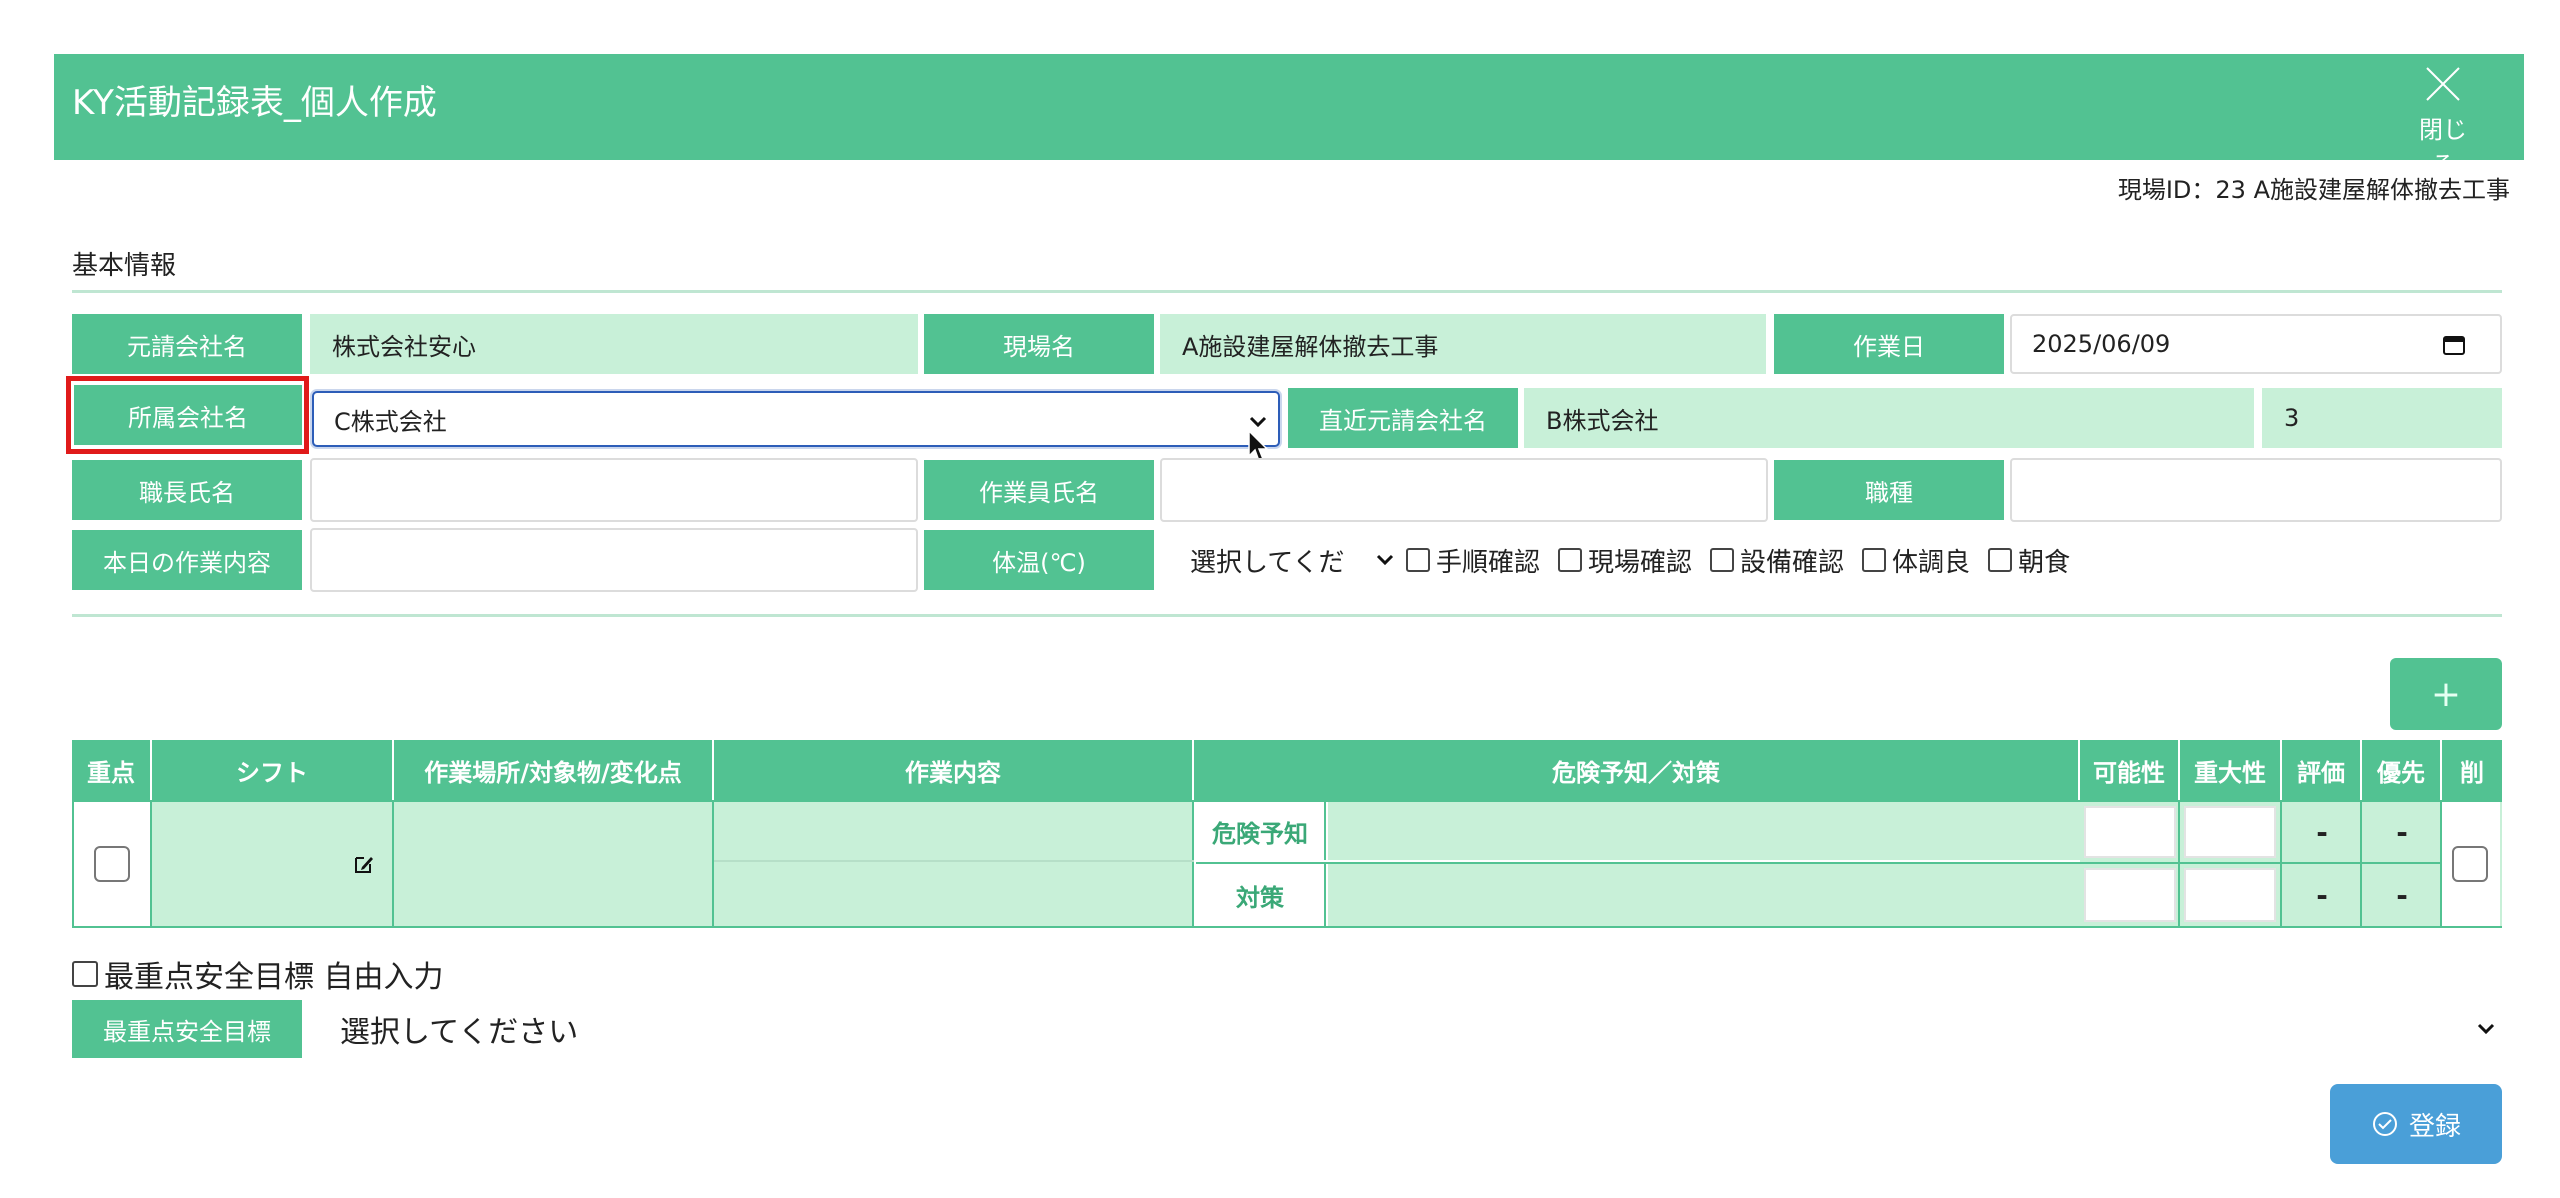 The image size is (2560, 1198). Describe the element at coordinates (188, 415) in the screenshot. I see `company-label: 所属会社名` at that location.